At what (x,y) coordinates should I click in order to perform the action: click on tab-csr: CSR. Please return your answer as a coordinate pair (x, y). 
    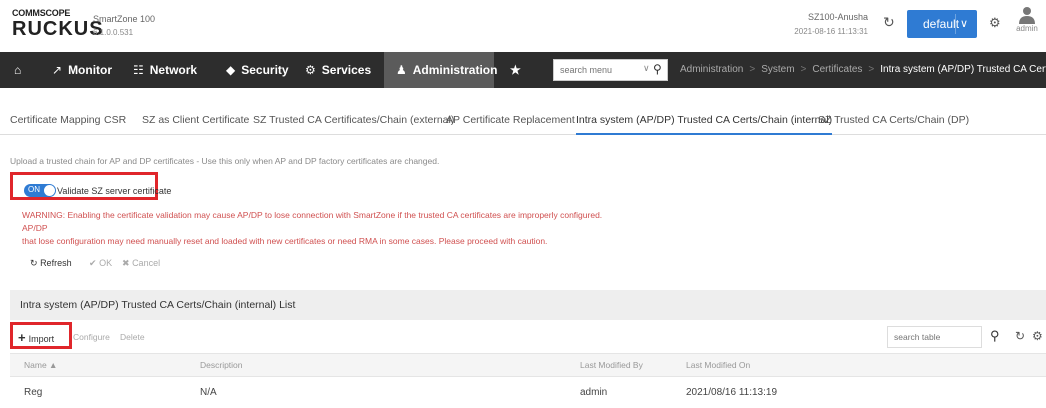
    Looking at the image, I should click on (115, 120).